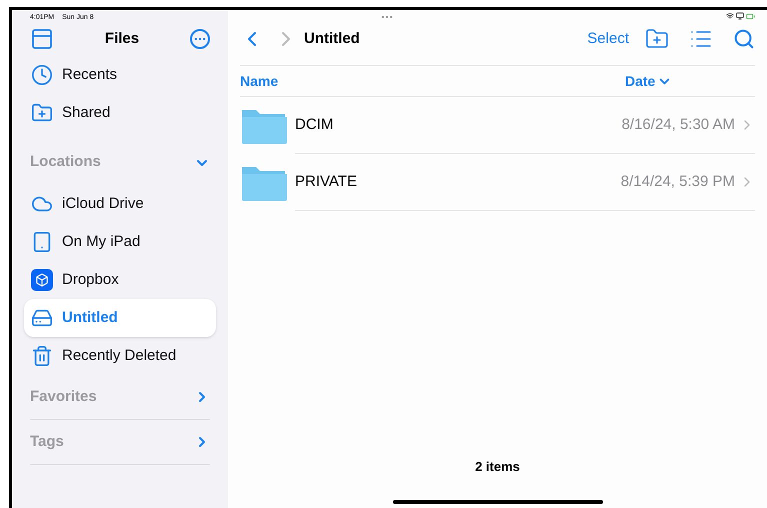 Image resolution: width=767 pixels, height=508 pixels. I want to click on sidebar-item: Untitled, so click(120, 318).